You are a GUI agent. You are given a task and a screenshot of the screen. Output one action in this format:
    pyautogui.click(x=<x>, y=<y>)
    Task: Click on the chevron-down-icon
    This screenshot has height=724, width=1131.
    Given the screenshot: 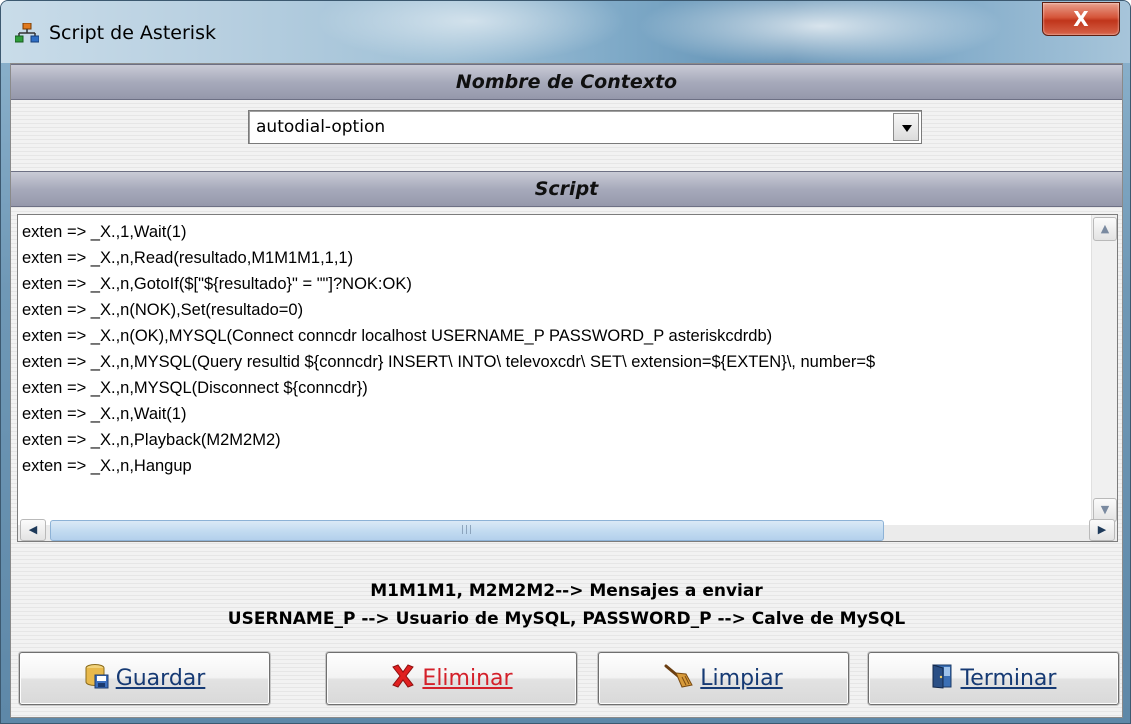 What is the action you would take?
    pyautogui.click(x=906, y=127)
    